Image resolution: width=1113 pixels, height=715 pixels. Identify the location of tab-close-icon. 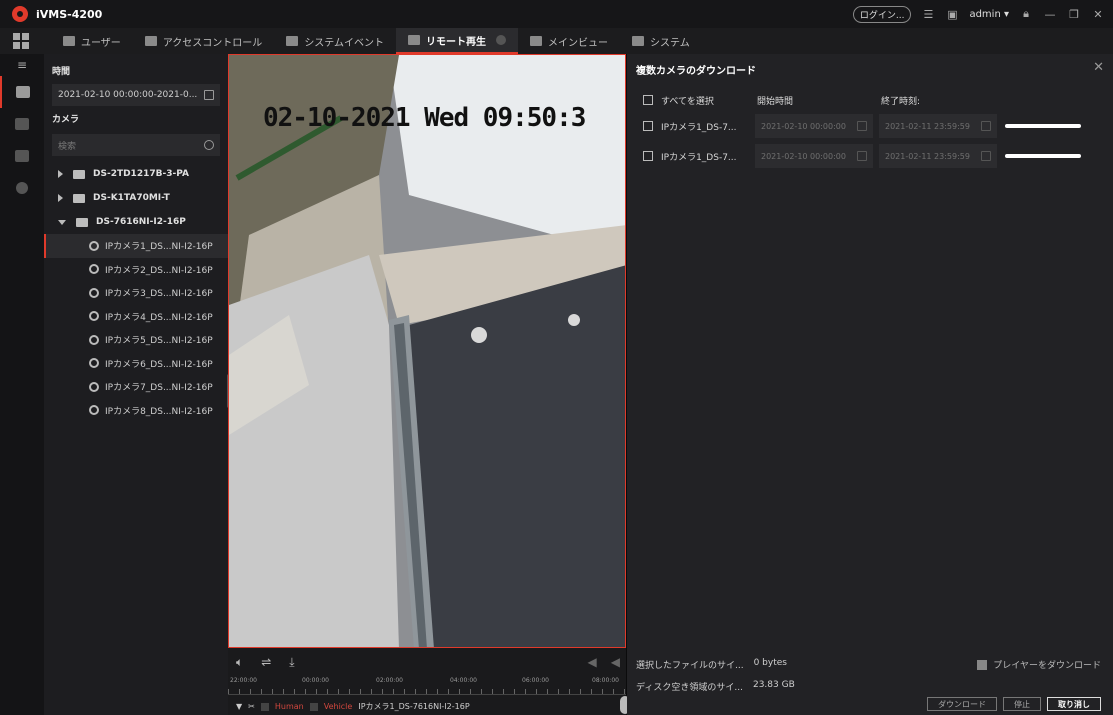
(501, 40).